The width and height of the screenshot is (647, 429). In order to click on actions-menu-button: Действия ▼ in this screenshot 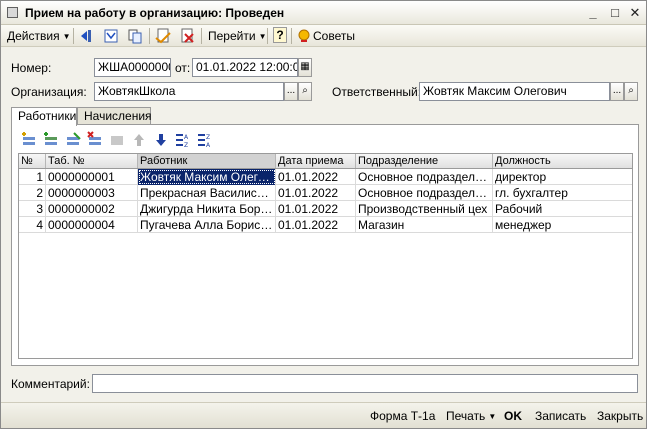, I will do `click(39, 36)`.